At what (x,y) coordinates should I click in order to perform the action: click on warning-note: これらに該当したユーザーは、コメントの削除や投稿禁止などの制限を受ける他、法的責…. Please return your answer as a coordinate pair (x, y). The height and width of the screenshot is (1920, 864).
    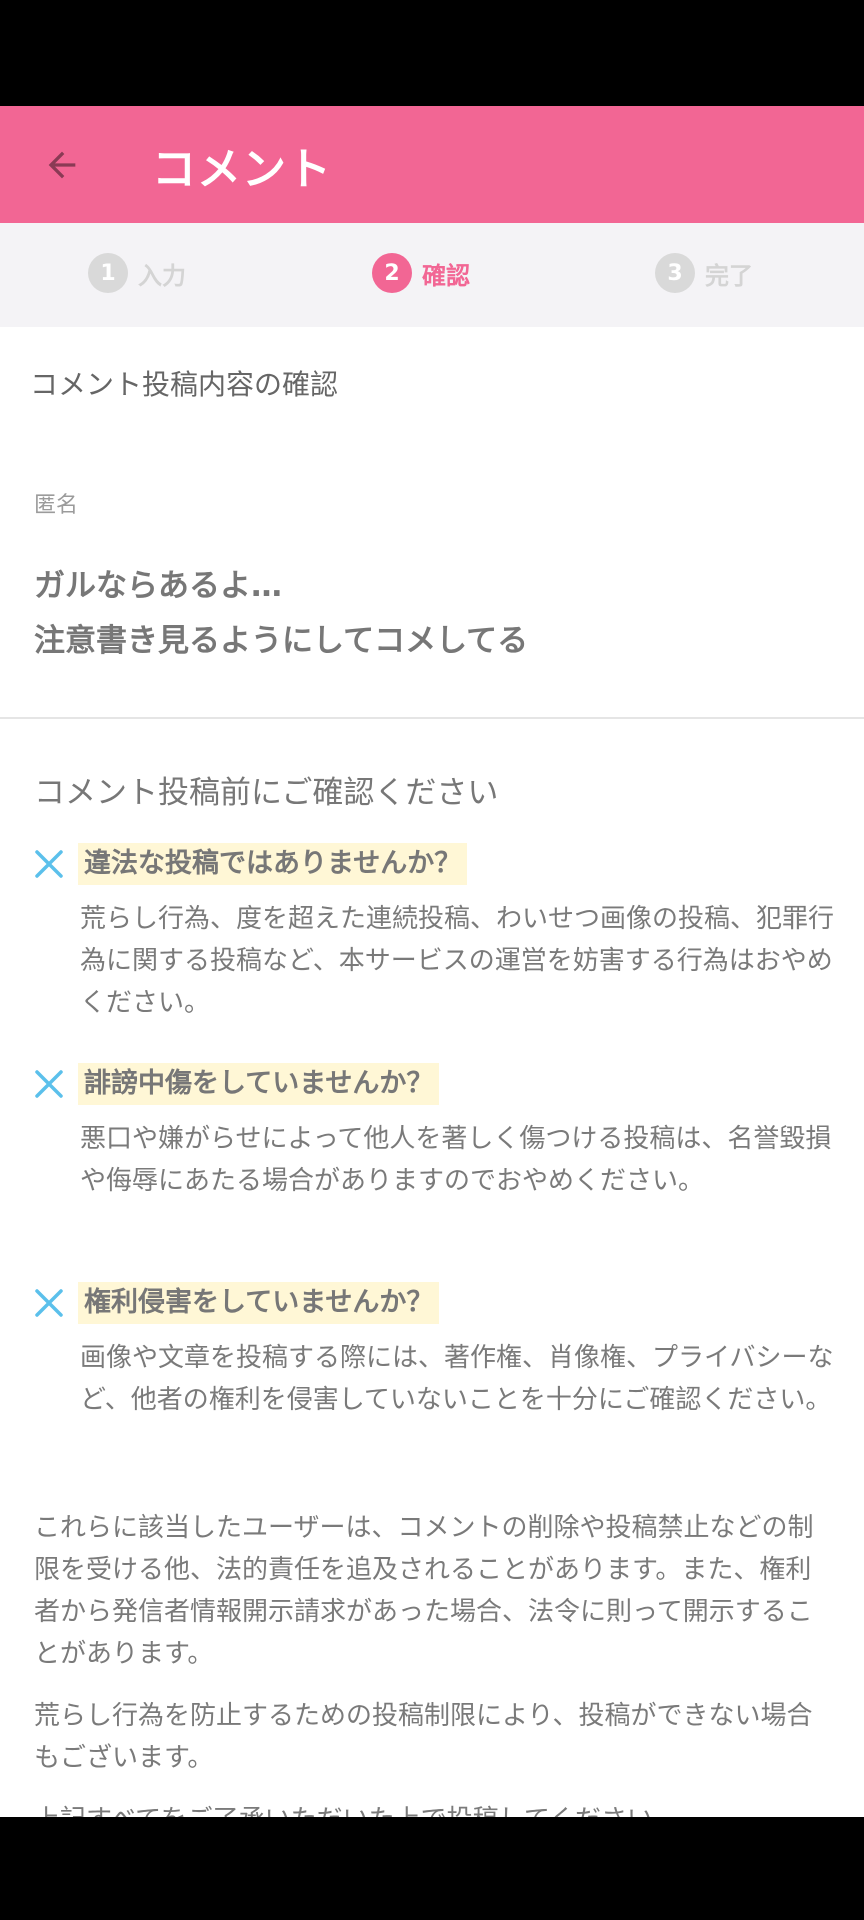
    Looking at the image, I should click on (424, 1591).